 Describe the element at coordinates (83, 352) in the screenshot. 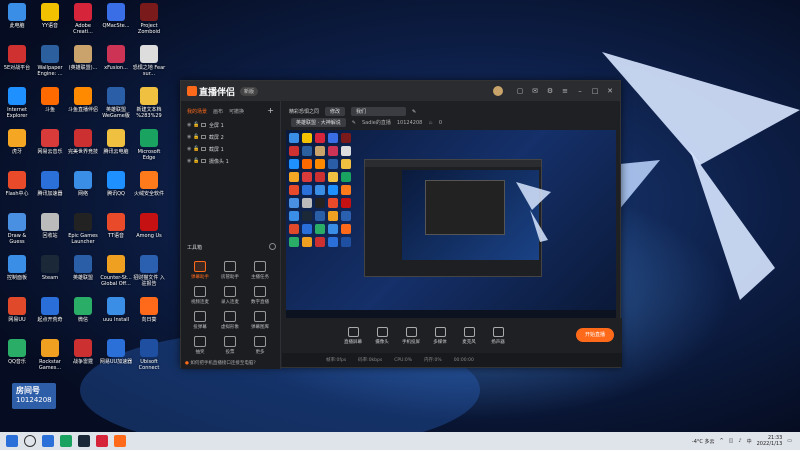

I see `desktop-icon: 战争雷霆` at that location.